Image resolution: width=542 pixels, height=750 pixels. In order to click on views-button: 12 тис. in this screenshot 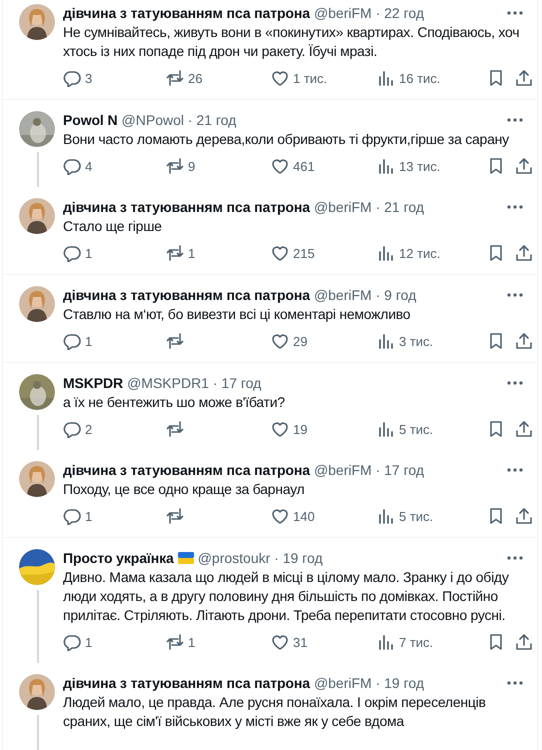, I will do `click(408, 253)`.